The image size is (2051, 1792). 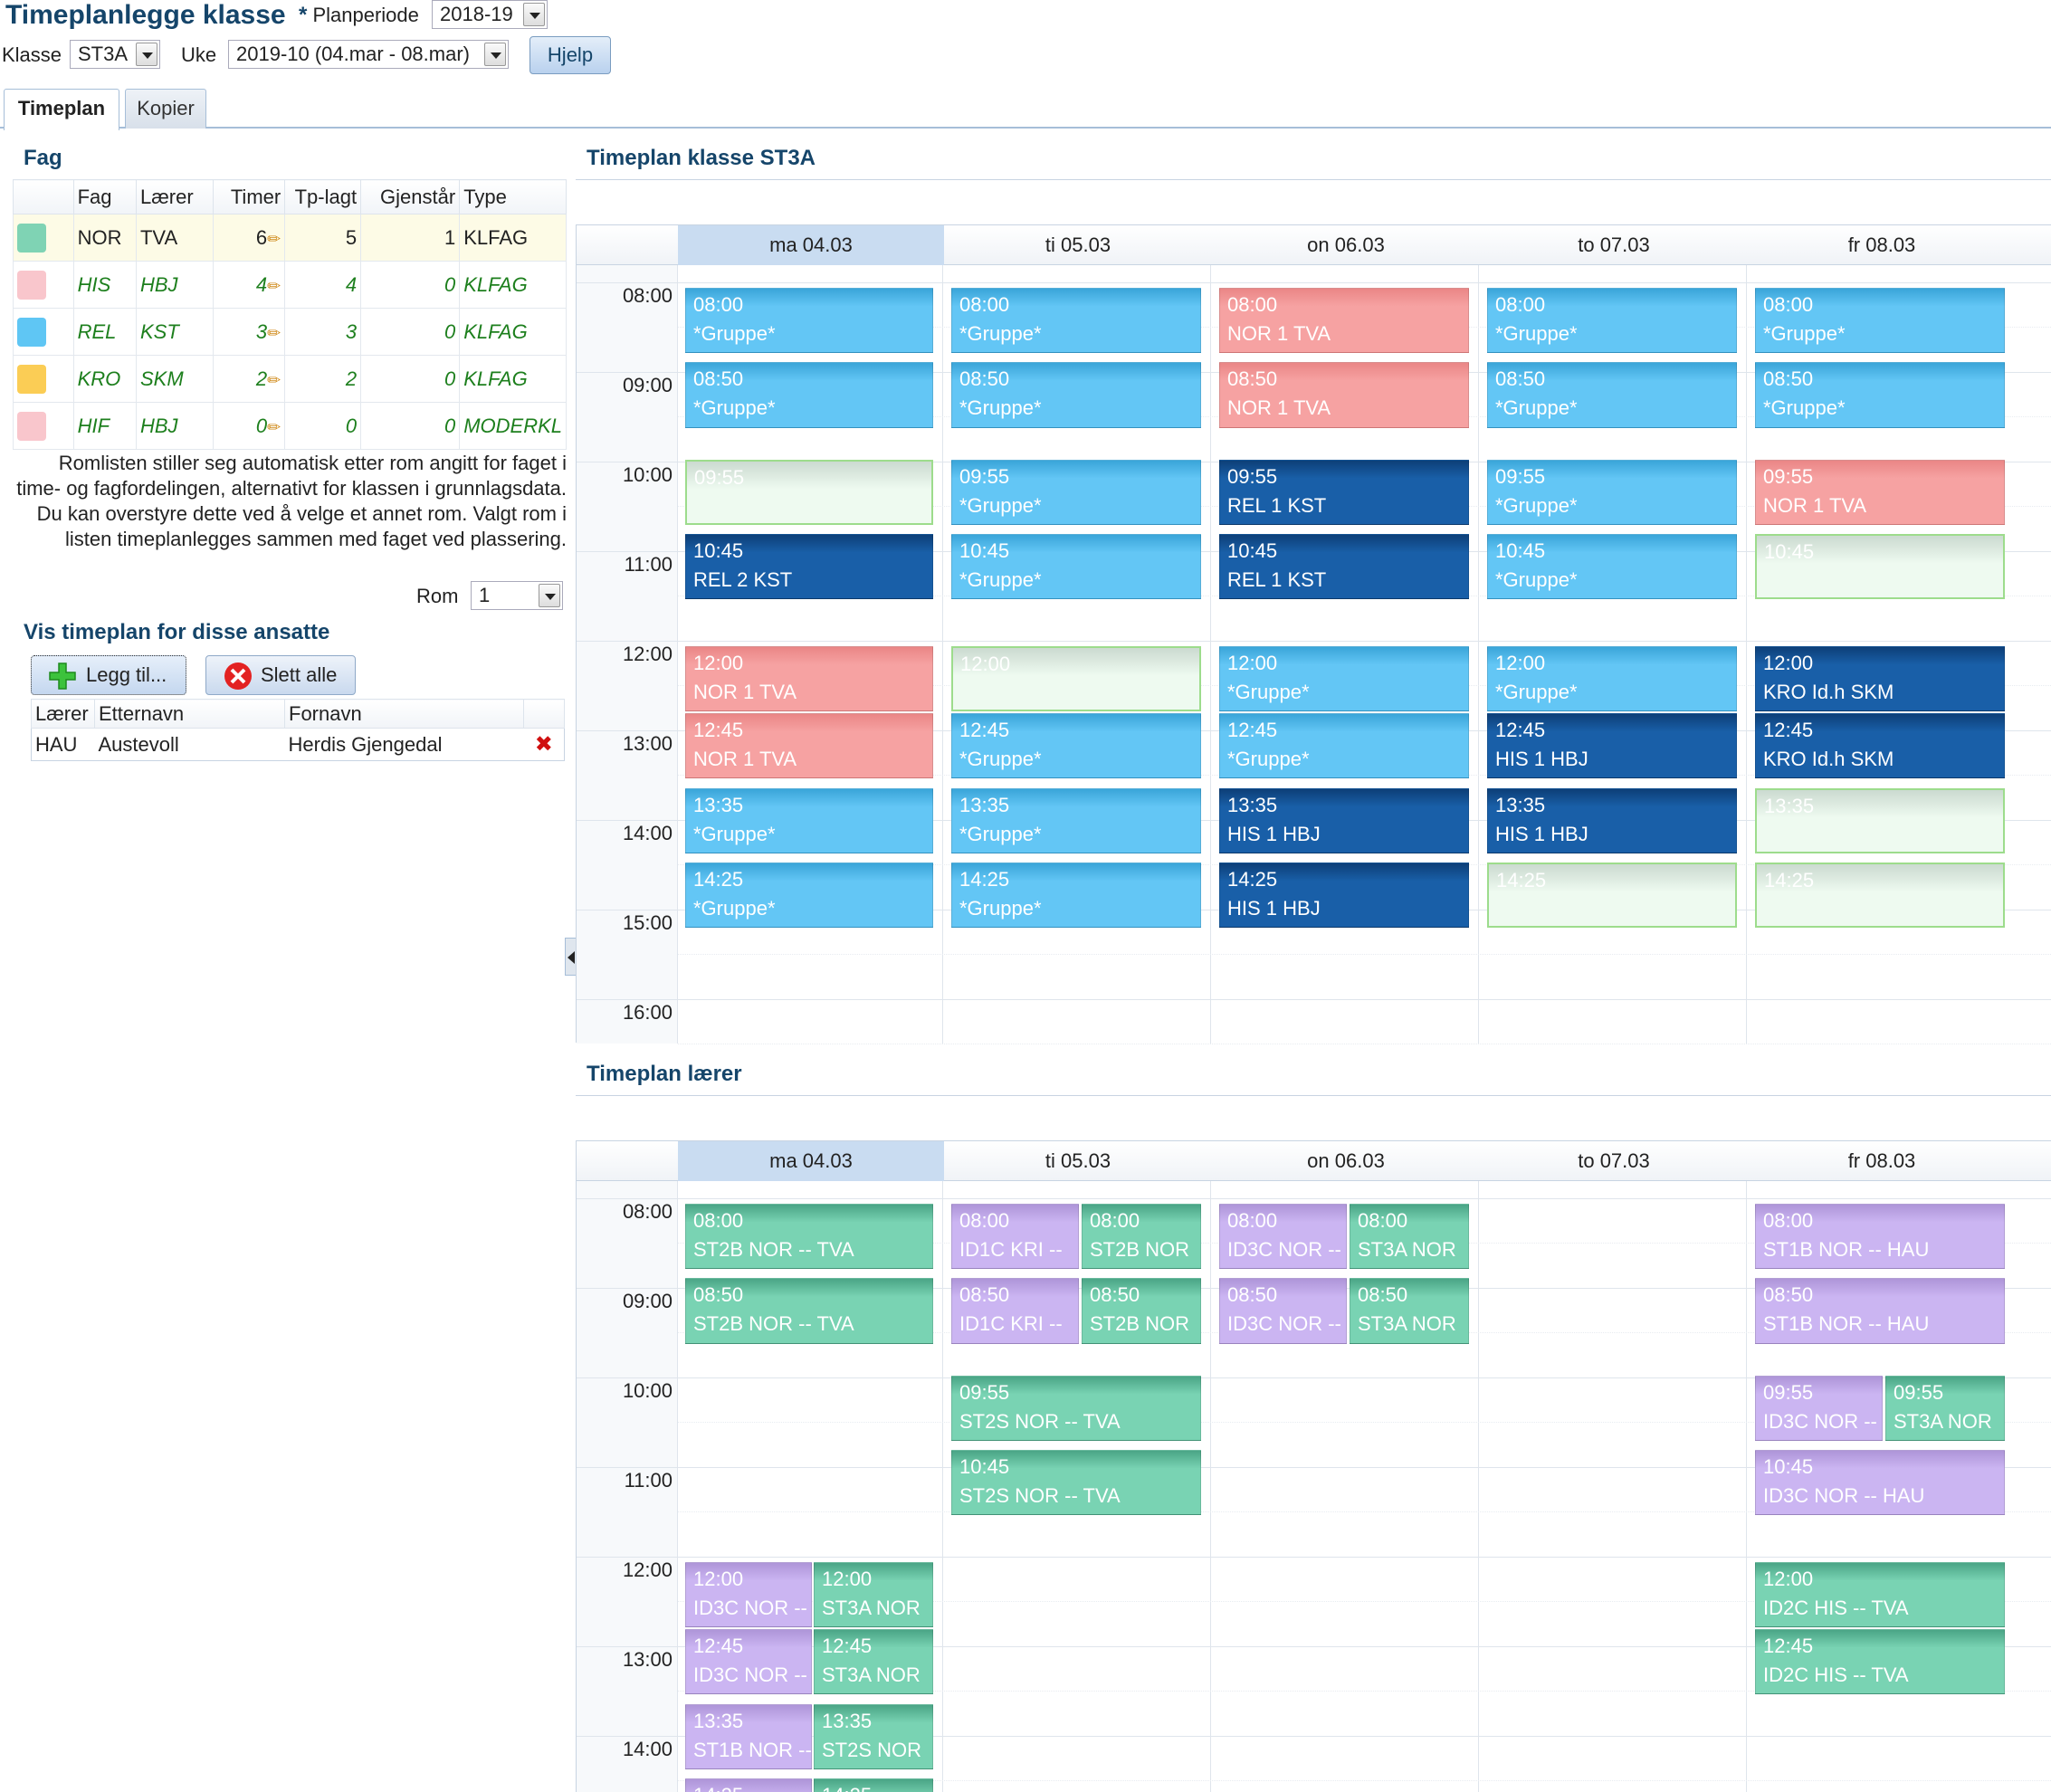 I want to click on remove-employee-button: ✖, so click(x=544, y=744).